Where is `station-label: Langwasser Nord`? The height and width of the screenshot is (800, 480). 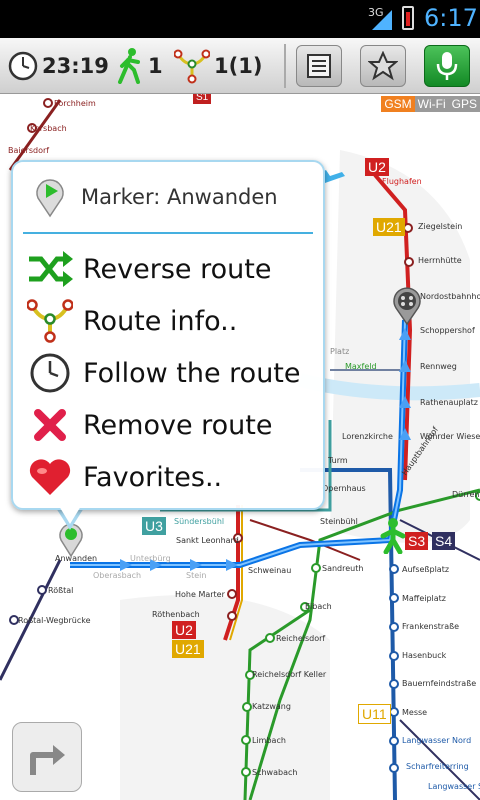
station-label: Langwasser Nord is located at coordinates (437, 740).